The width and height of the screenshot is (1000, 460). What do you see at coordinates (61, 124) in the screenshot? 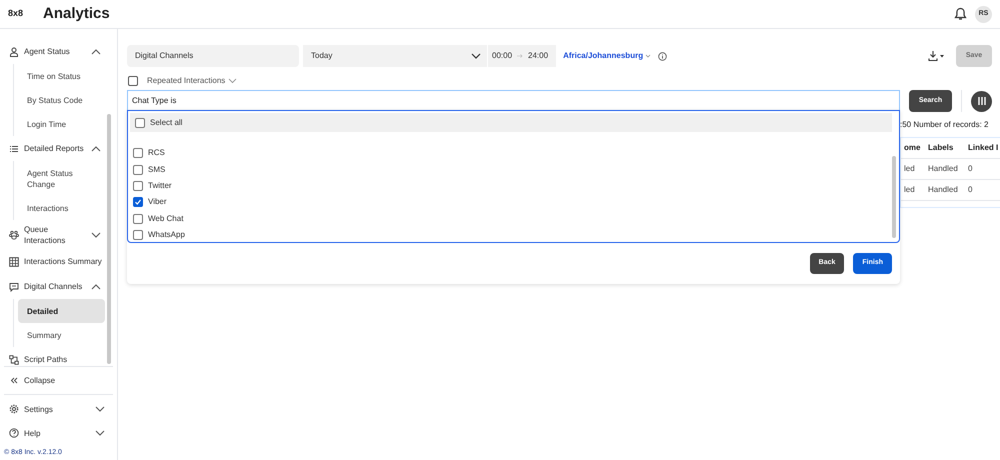
I see `nav-subitem: Login Time` at bounding box center [61, 124].